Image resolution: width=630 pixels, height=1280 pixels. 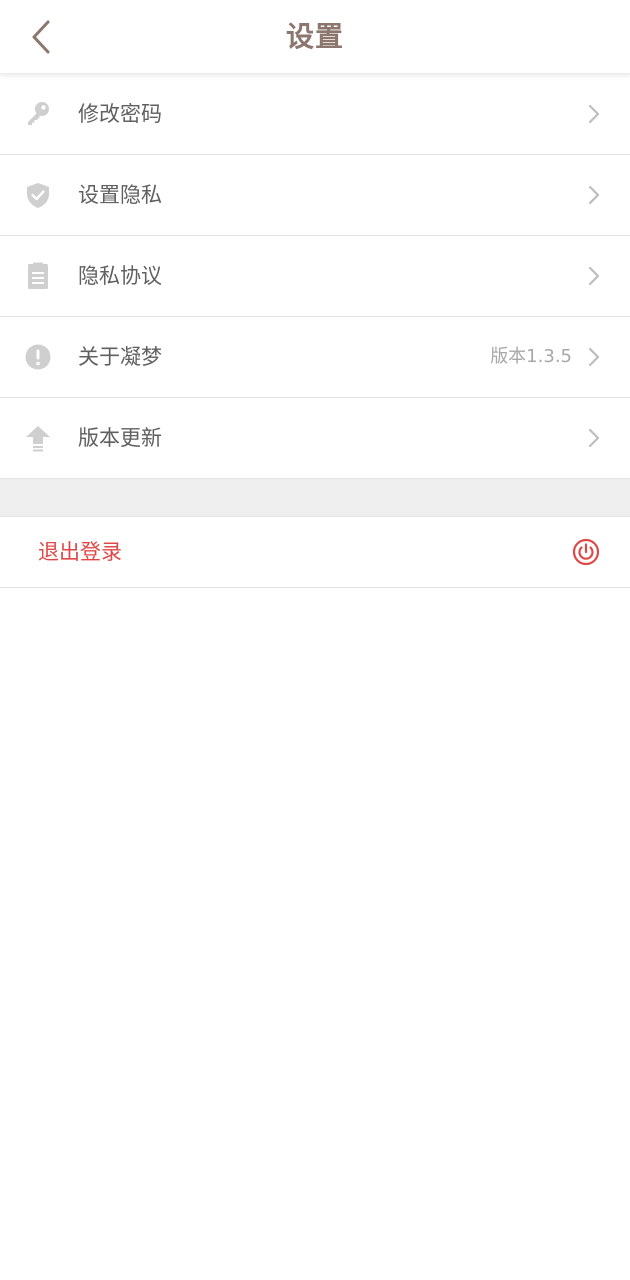 What do you see at coordinates (315, 438) in the screenshot?
I see `menu-item-version-update: 版本更新` at bounding box center [315, 438].